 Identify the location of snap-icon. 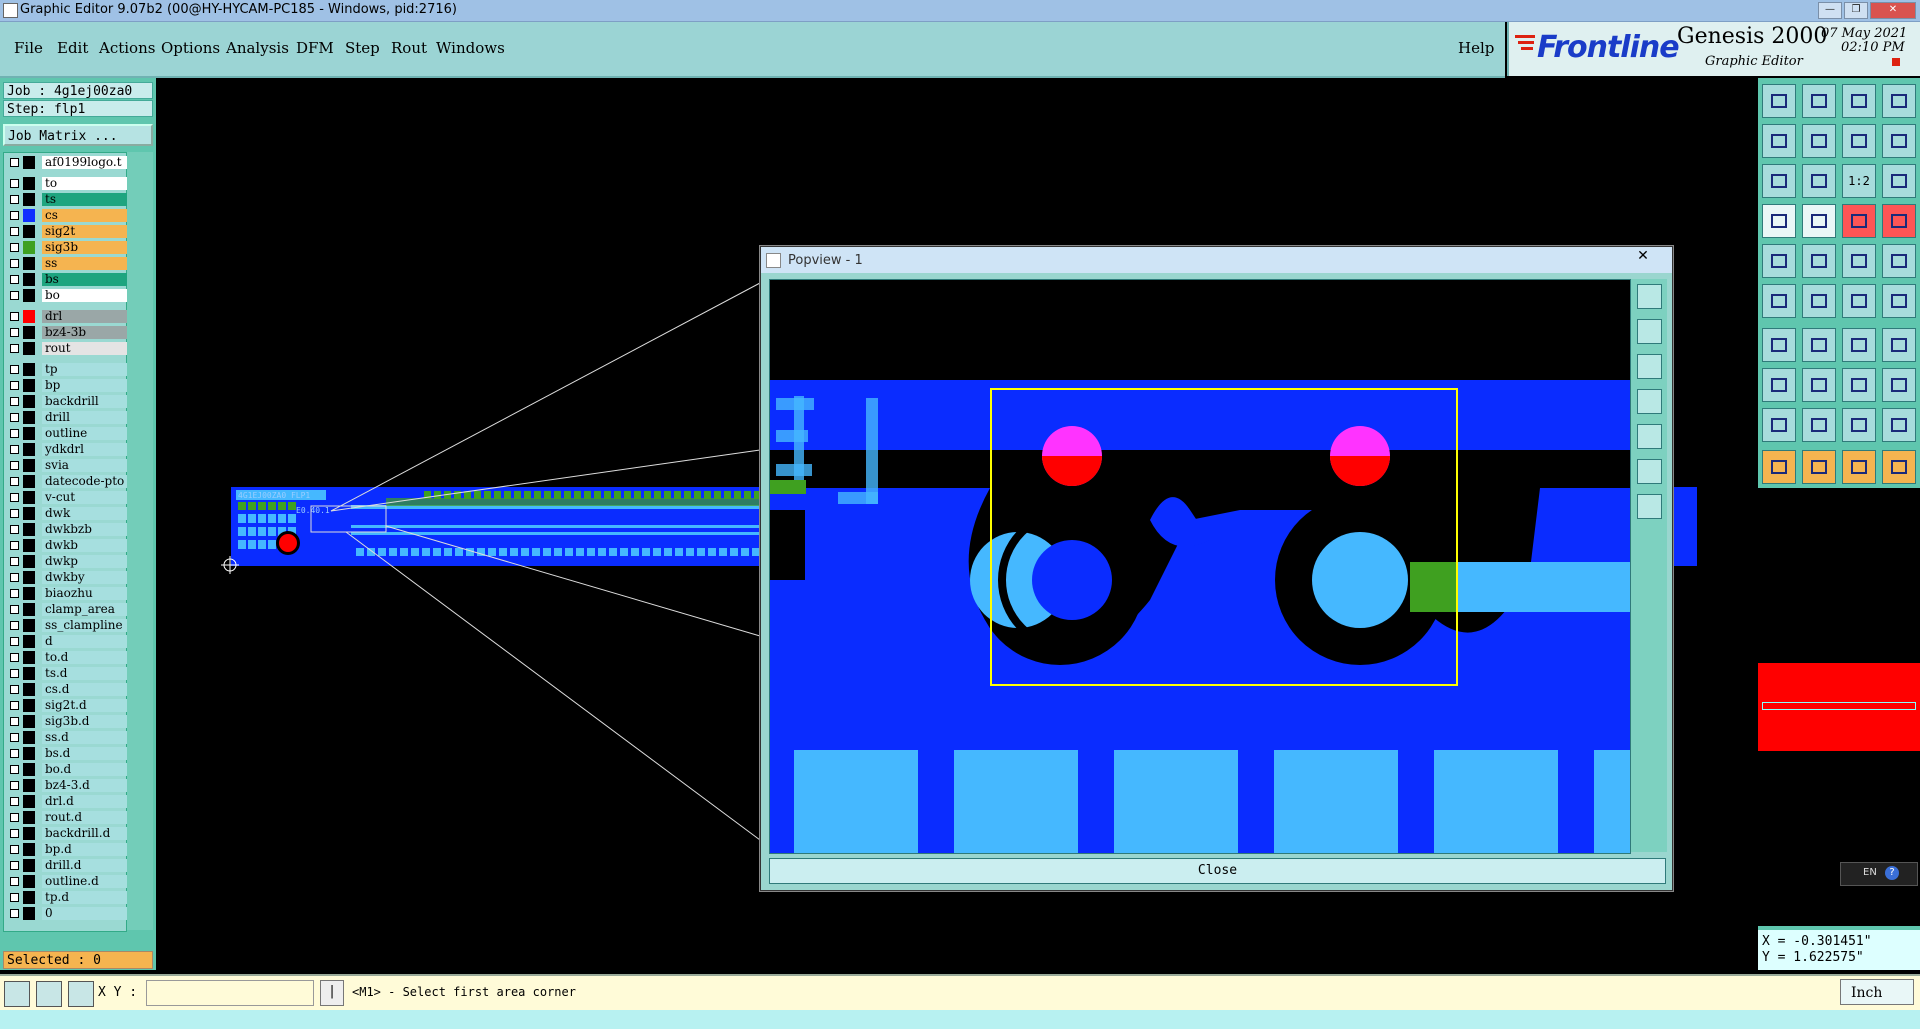
(1779, 221).